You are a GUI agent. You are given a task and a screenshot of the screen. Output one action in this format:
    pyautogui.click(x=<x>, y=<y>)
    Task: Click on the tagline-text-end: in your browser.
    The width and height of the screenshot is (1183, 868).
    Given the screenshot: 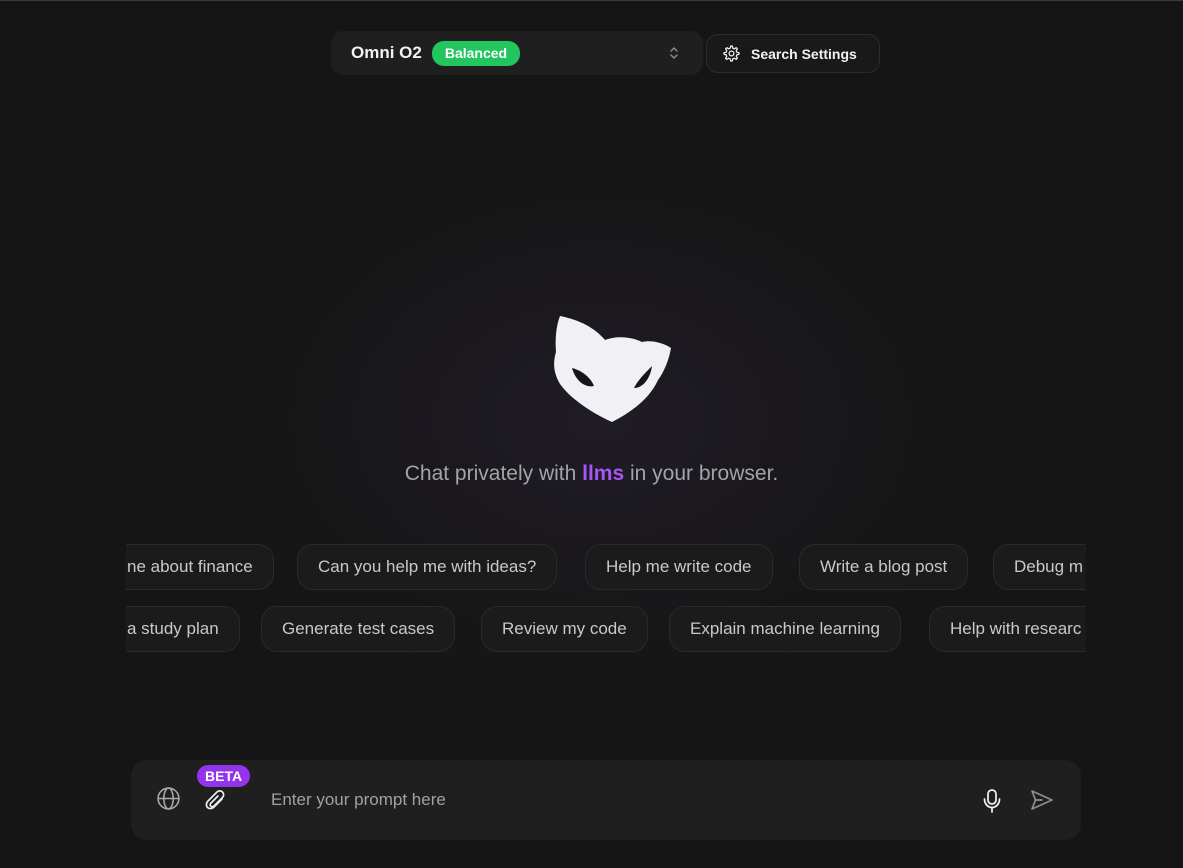 What is the action you would take?
    pyautogui.click(x=701, y=473)
    